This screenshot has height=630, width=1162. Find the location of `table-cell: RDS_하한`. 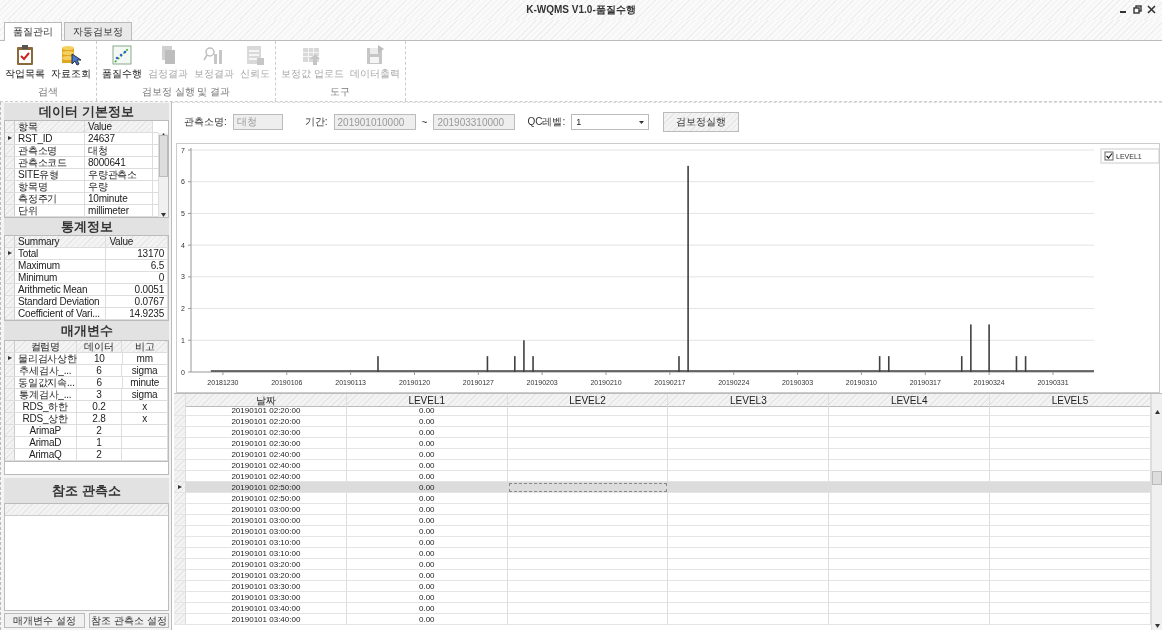

table-cell: RDS_하한 is located at coordinates (46, 406).